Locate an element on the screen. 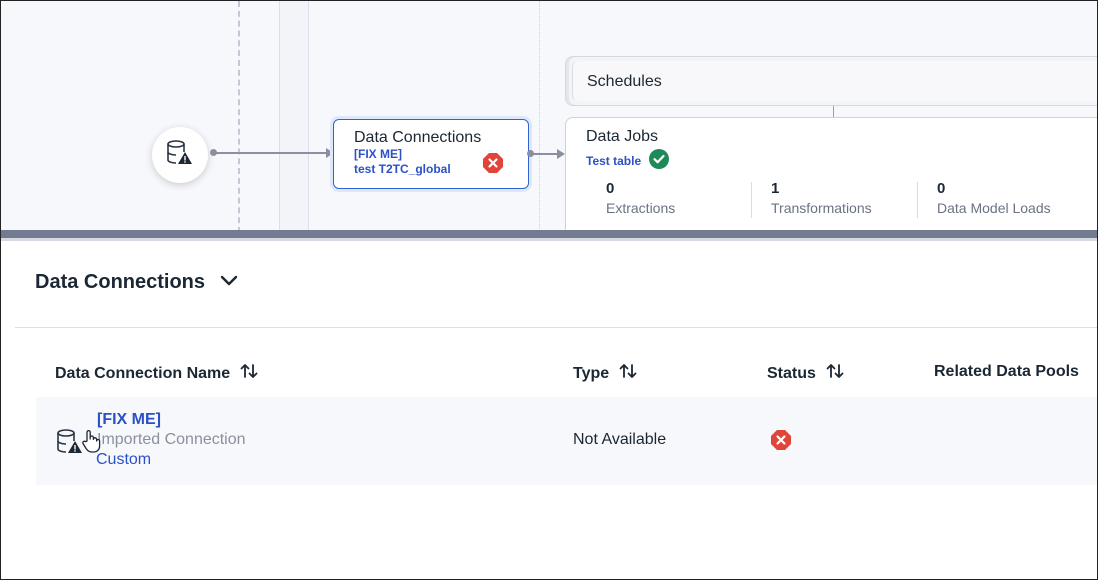 This screenshot has width=1098, height=580. lane-column is located at coordinates (294, 117).